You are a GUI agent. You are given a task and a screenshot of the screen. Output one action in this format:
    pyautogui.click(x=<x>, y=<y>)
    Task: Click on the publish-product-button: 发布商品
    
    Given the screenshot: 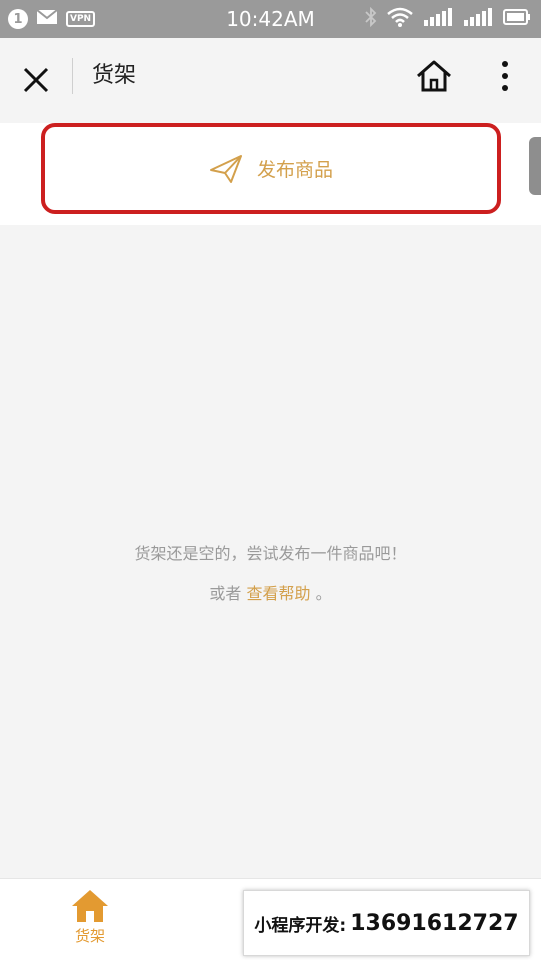 What is the action you would take?
    pyautogui.click(x=271, y=168)
    